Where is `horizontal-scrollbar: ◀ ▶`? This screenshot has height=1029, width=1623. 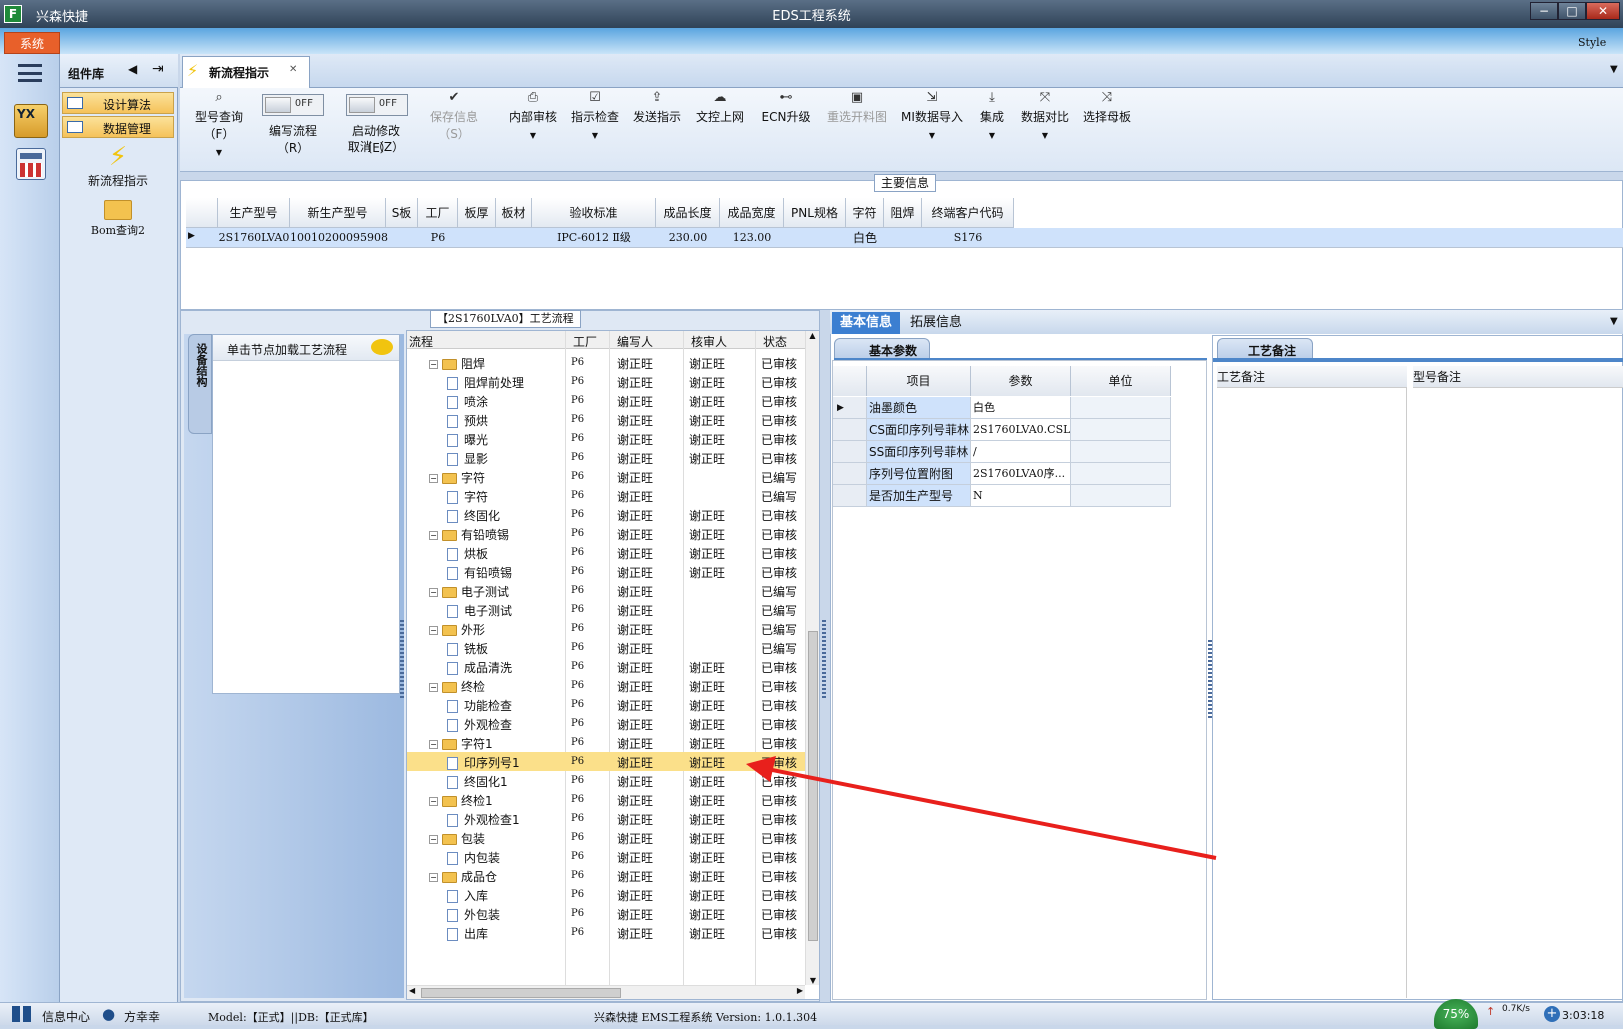 horizontal-scrollbar: ◀ ▶ is located at coordinates (606, 992).